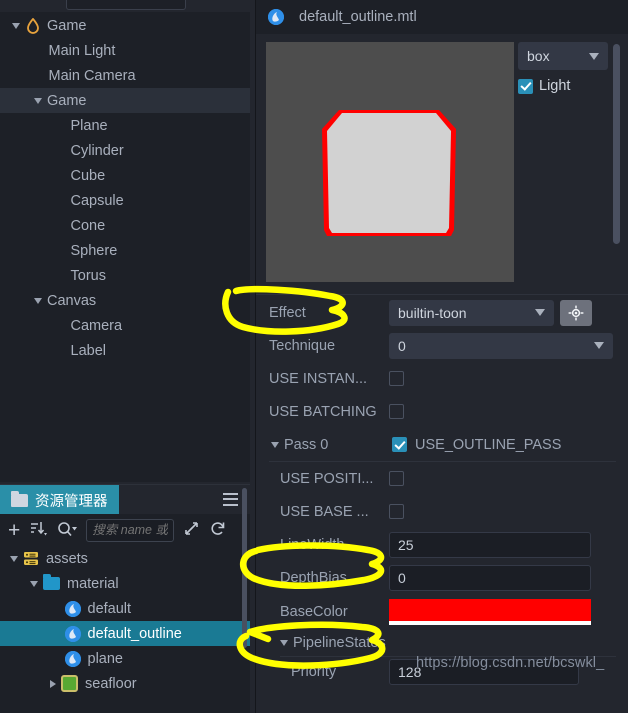 This screenshot has height=713, width=628. What do you see at coordinates (488, 444) in the screenshot?
I see `use-outline-pass-label: USE_OUTLINE_PASS` at bounding box center [488, 444].